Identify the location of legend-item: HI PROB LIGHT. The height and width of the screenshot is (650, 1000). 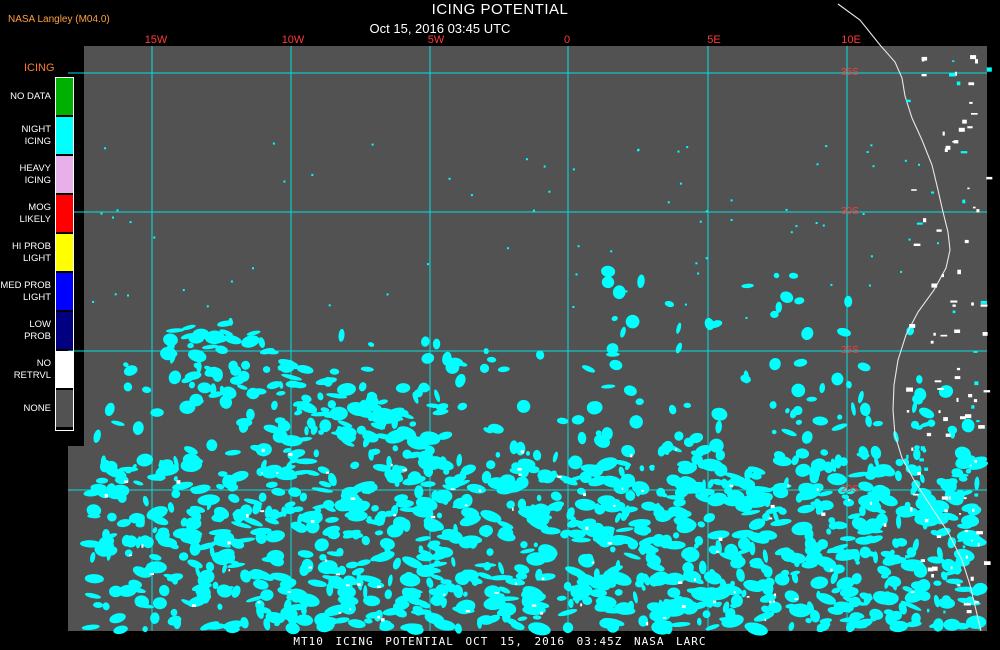
(37, 252).